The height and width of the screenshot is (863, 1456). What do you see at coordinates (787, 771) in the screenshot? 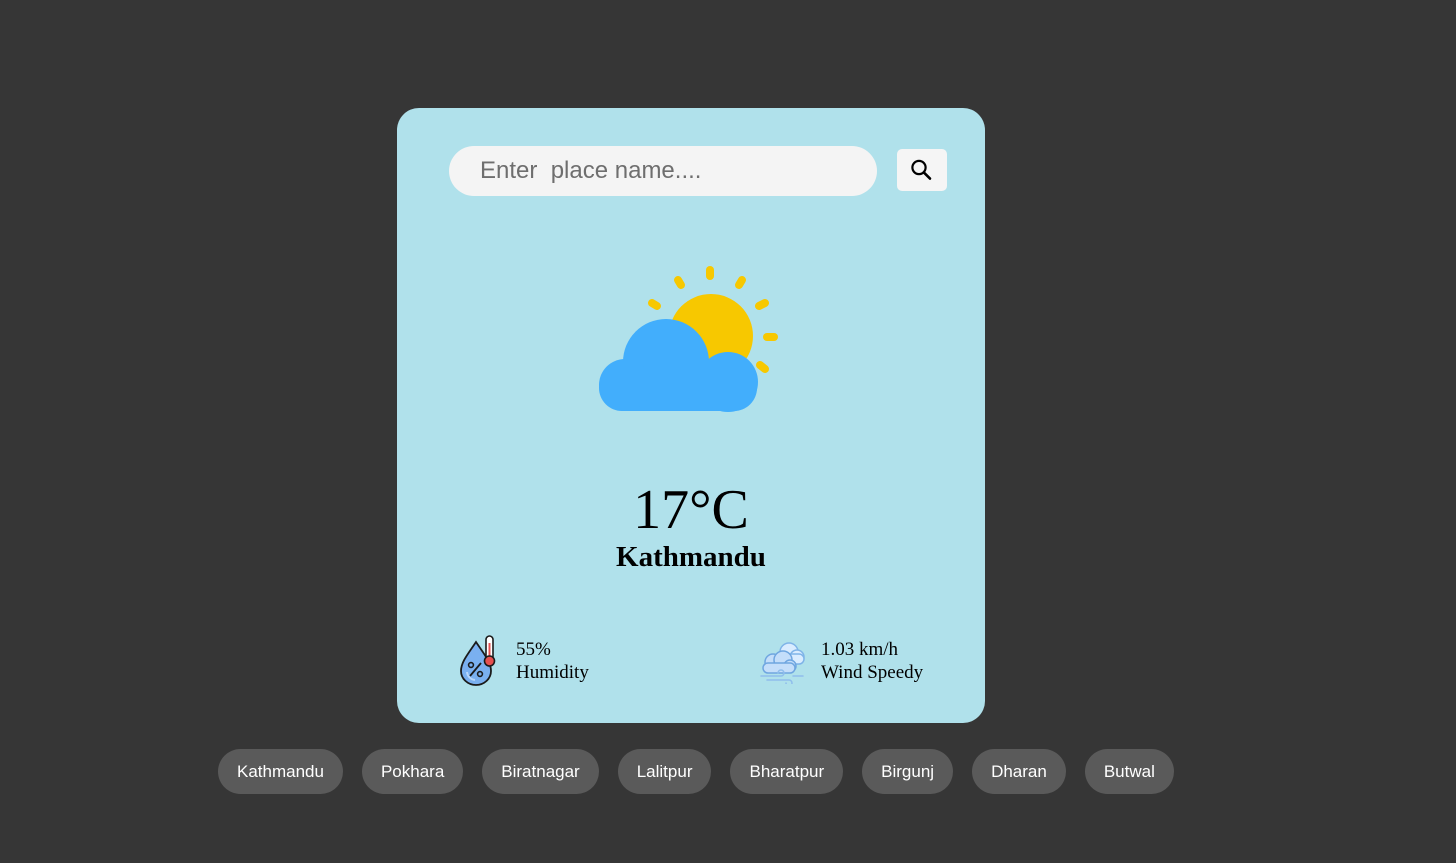
I see `city-chip-bharatpur: Bharatpur` at bounding box center [787, 771].